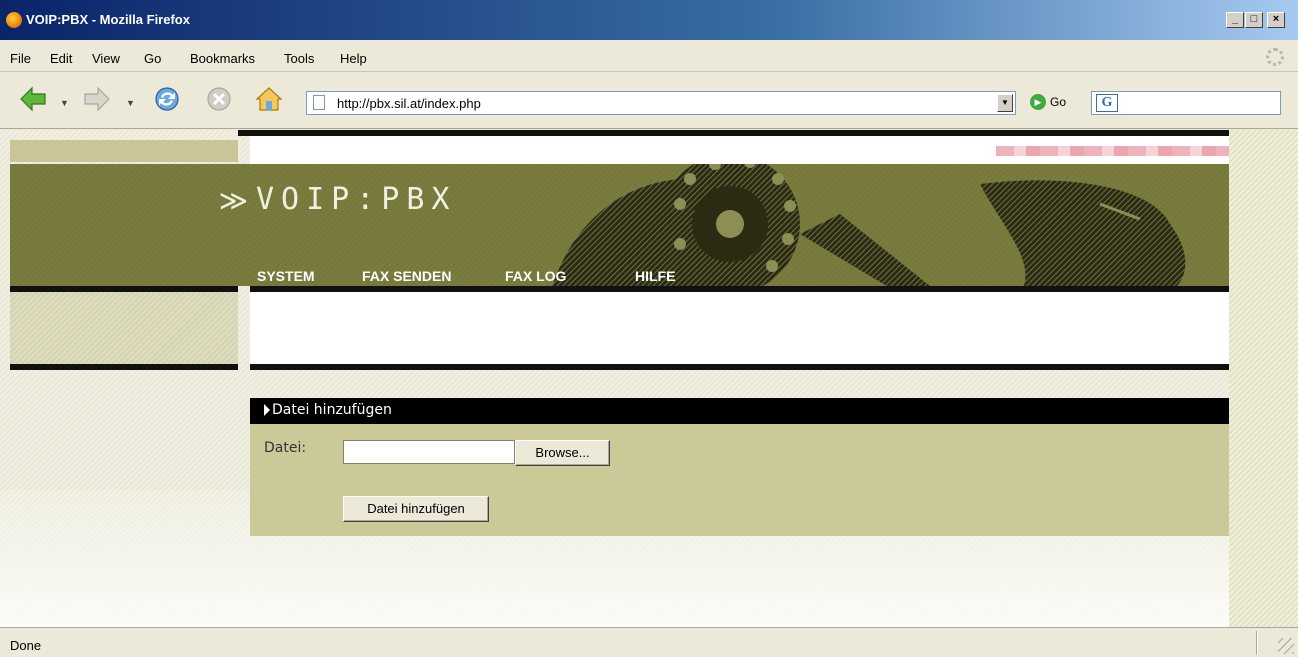 This screenshot has width=1298, height=657. I want to click on panel-header: Datei hinzufügen, so click(739, 411).